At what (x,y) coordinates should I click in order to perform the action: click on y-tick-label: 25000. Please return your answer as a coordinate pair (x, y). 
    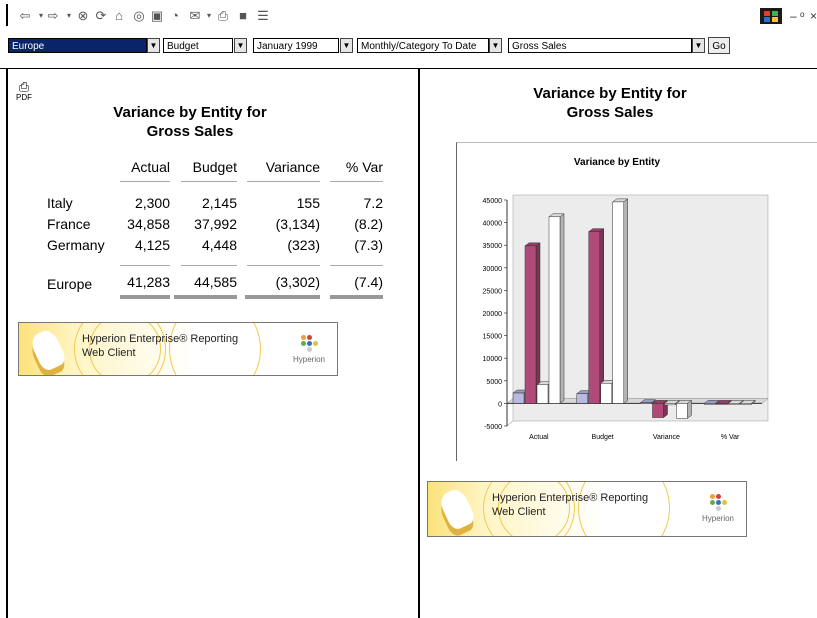
    Looking at the image, I should click on (493, 291).